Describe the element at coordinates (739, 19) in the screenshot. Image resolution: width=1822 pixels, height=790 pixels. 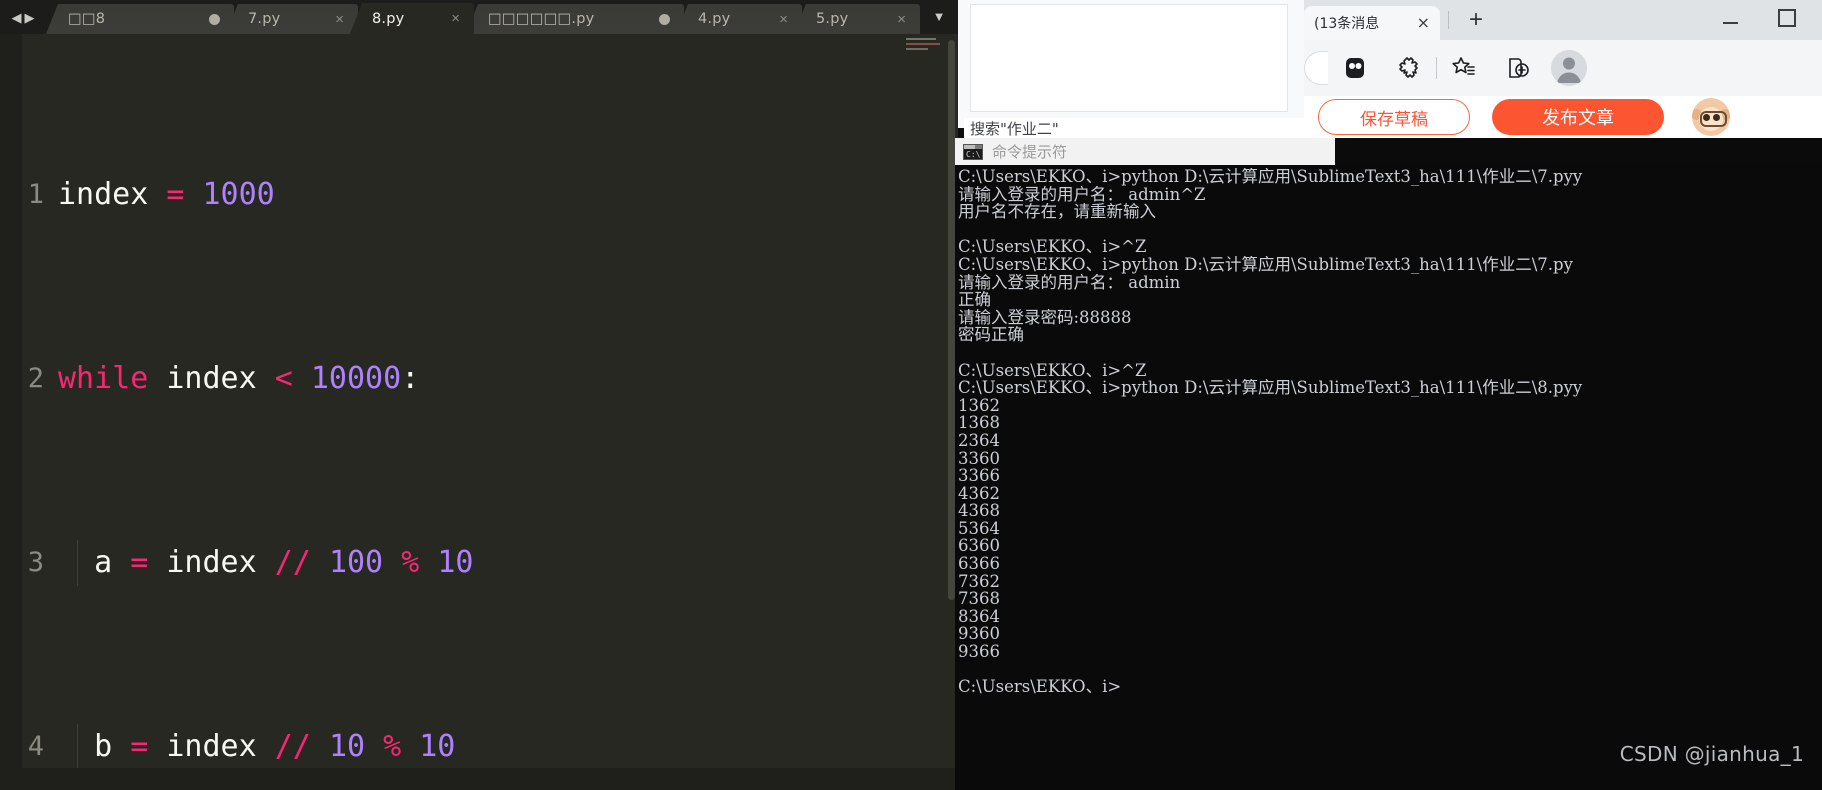
I see `editor-tab-4: 4.py ×` at that location.